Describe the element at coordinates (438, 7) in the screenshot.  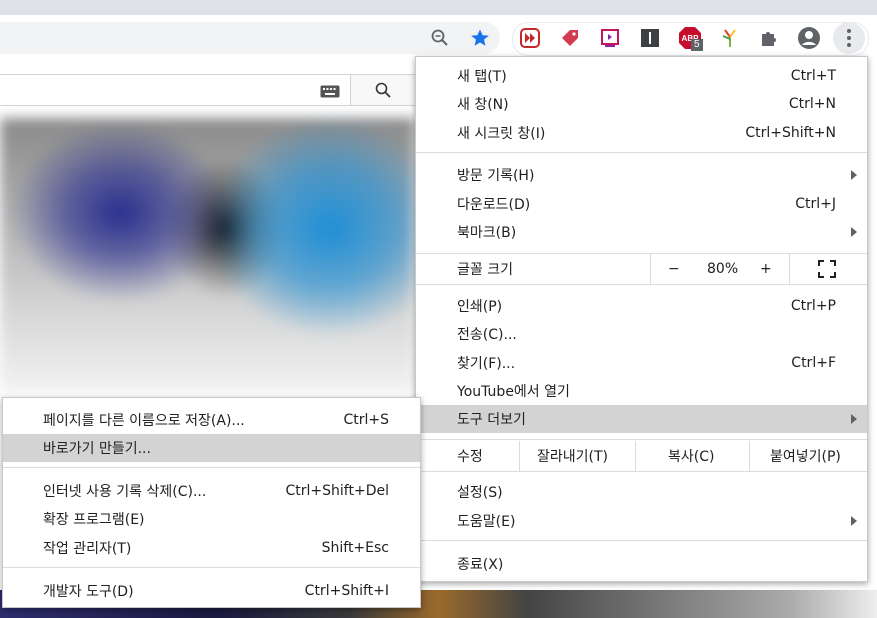
I see `tab-strip` at that location.